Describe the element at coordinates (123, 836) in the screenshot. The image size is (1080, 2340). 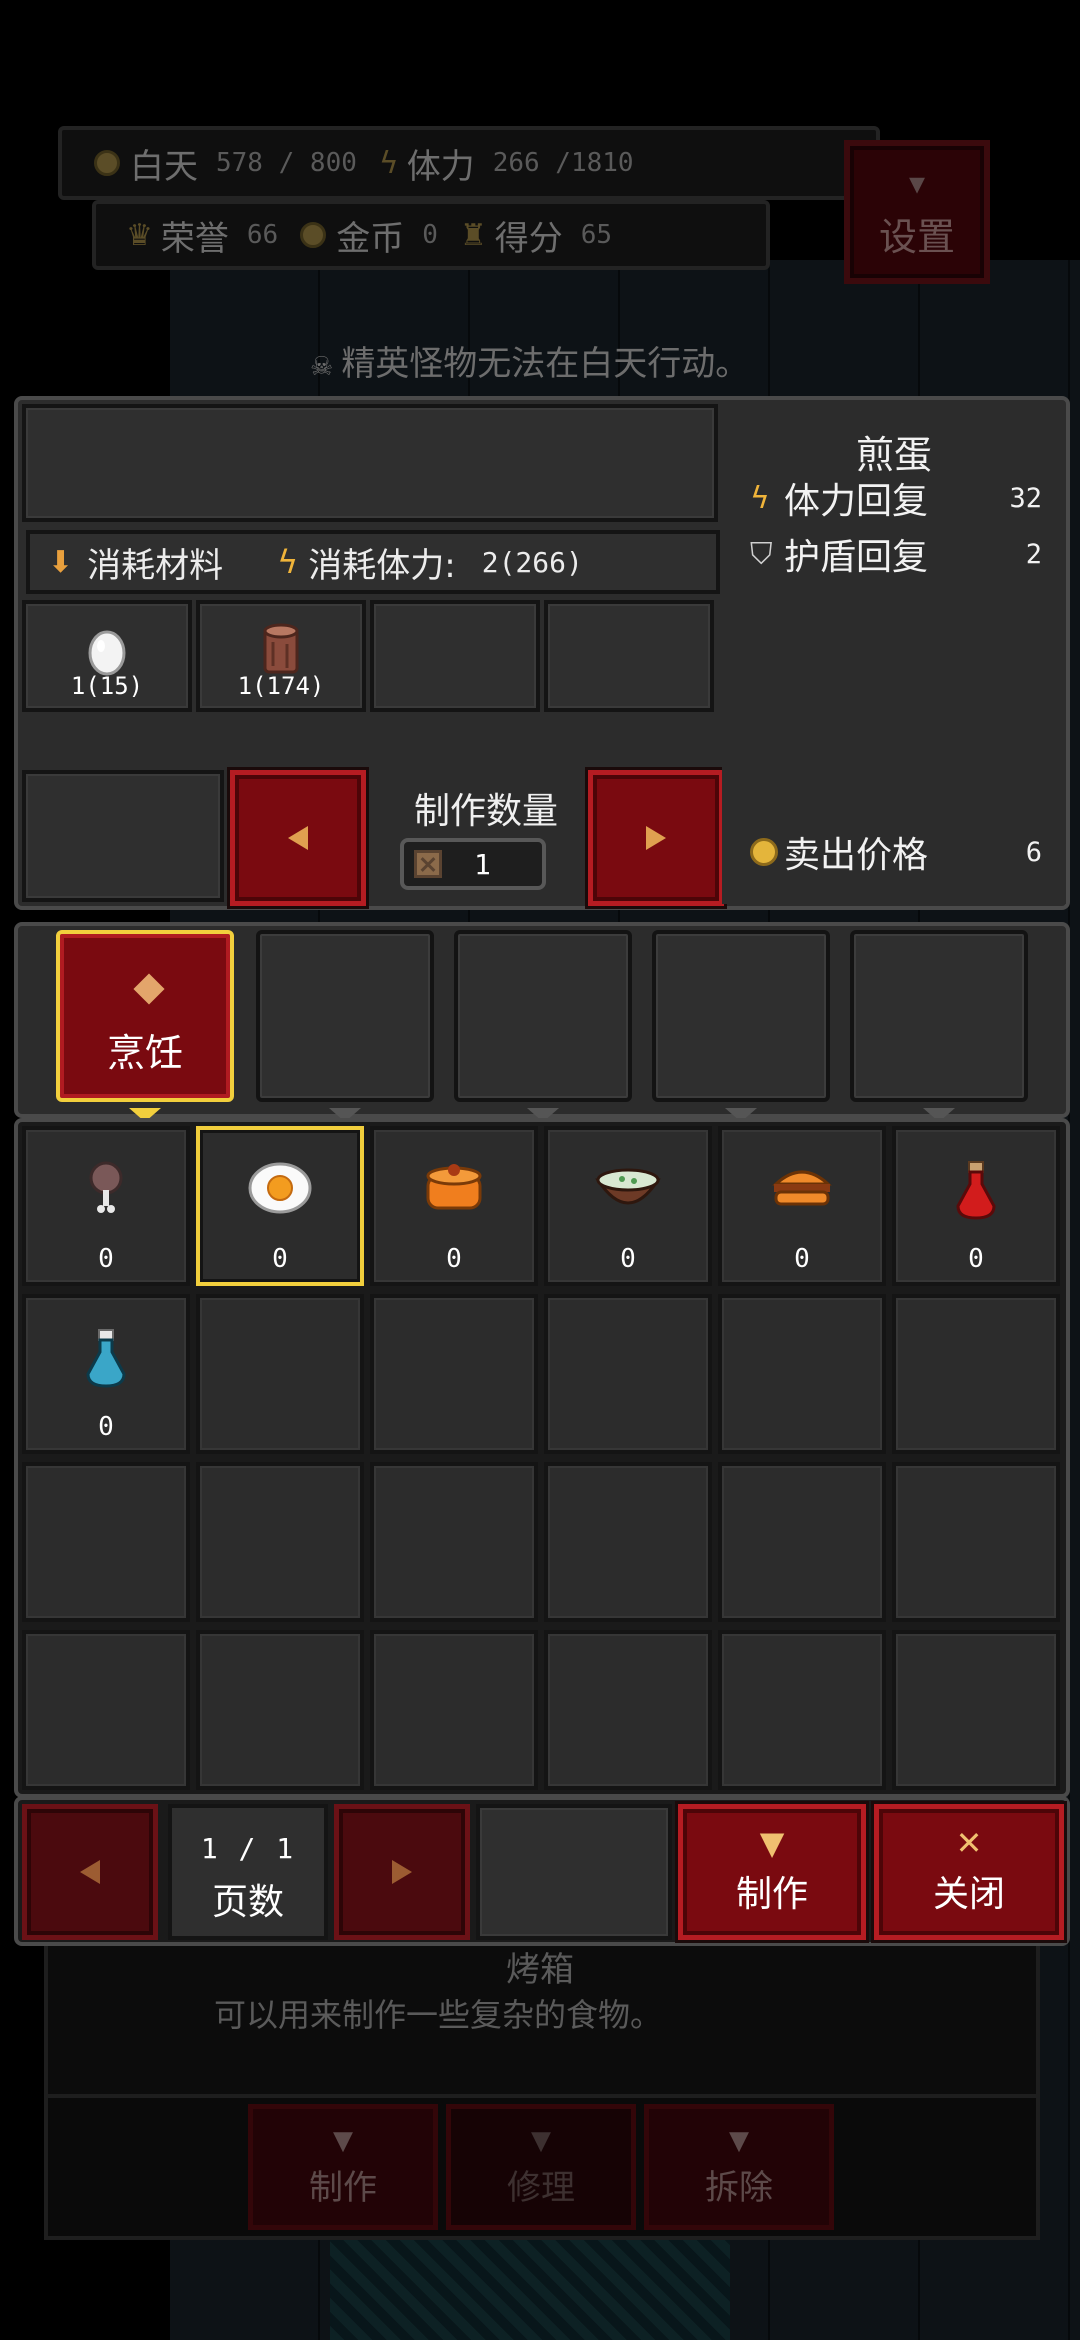
I see `quantity-spacer` at that location.